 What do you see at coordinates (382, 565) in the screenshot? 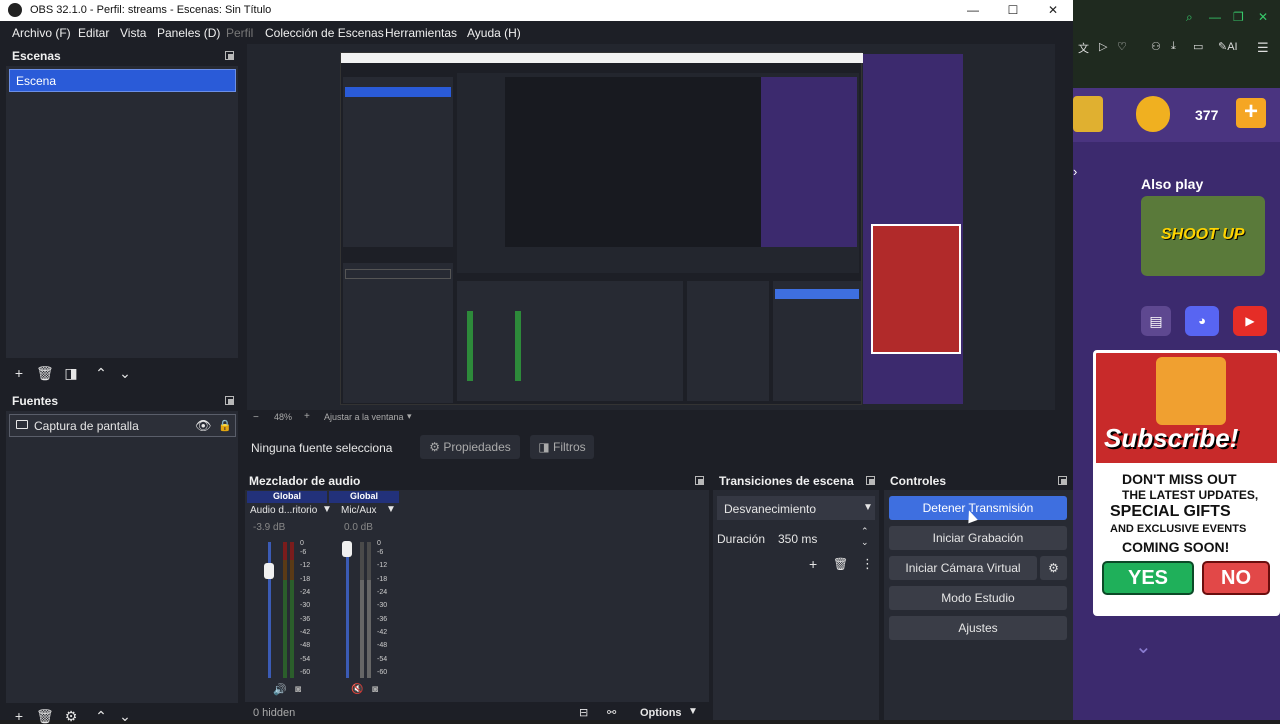
I see `meter-tick: -12` at bounding box center [382, 565].